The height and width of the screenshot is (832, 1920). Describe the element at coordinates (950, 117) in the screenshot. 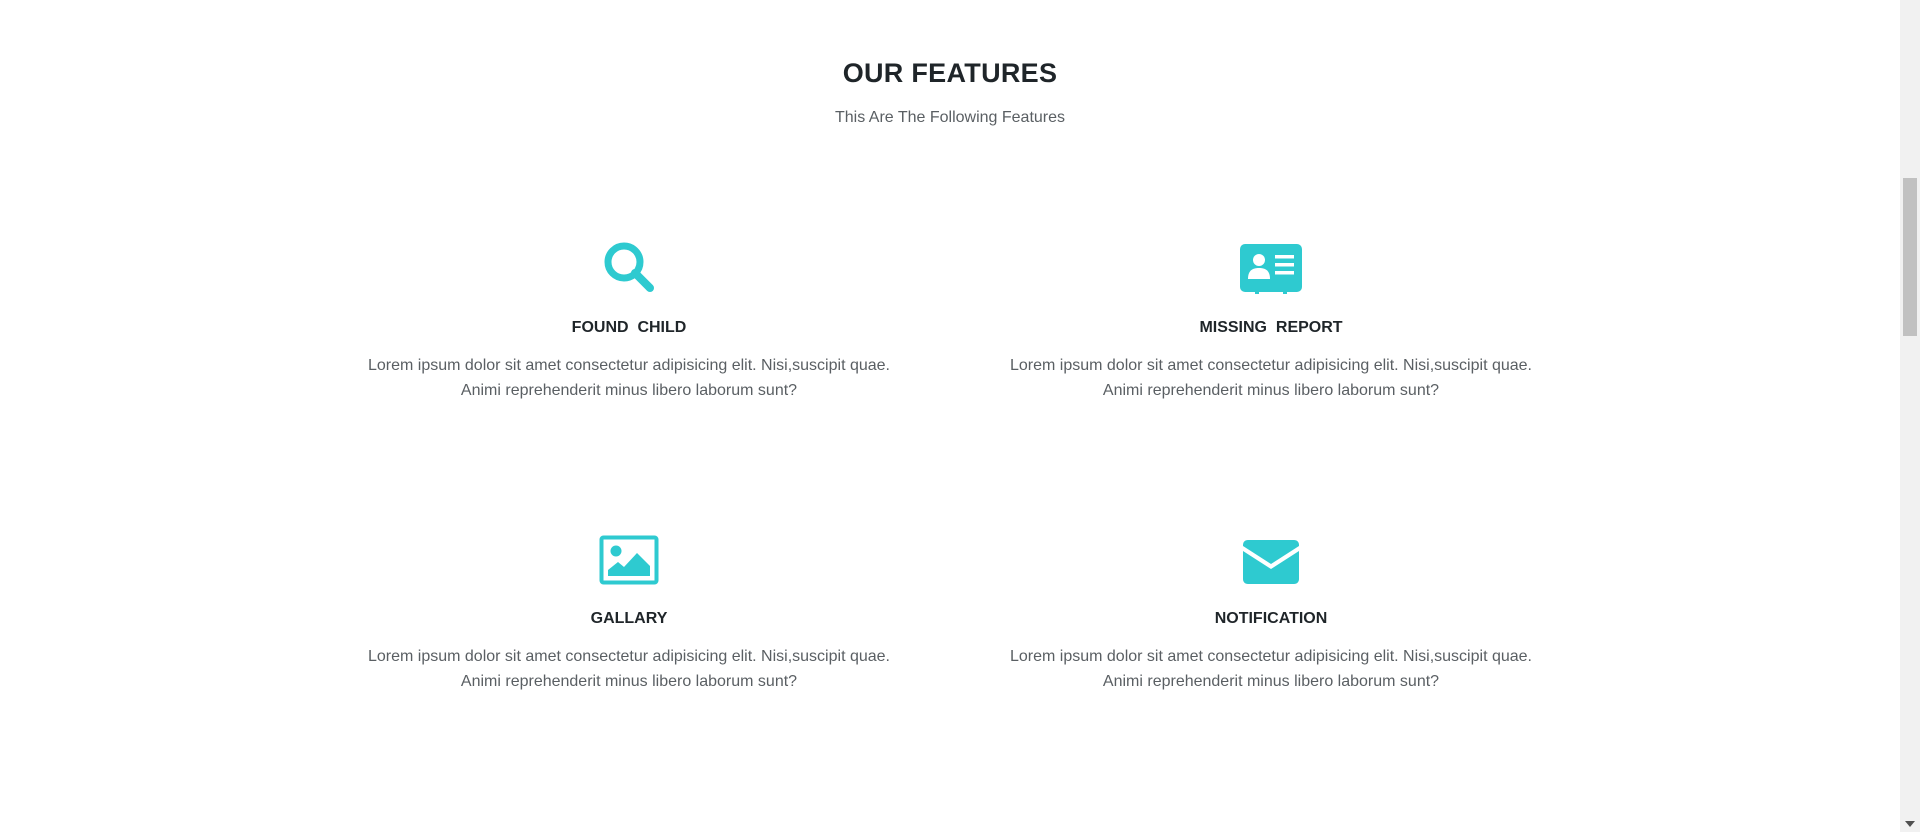

I see `section-subtitle: This Are The Following Features` at that location.